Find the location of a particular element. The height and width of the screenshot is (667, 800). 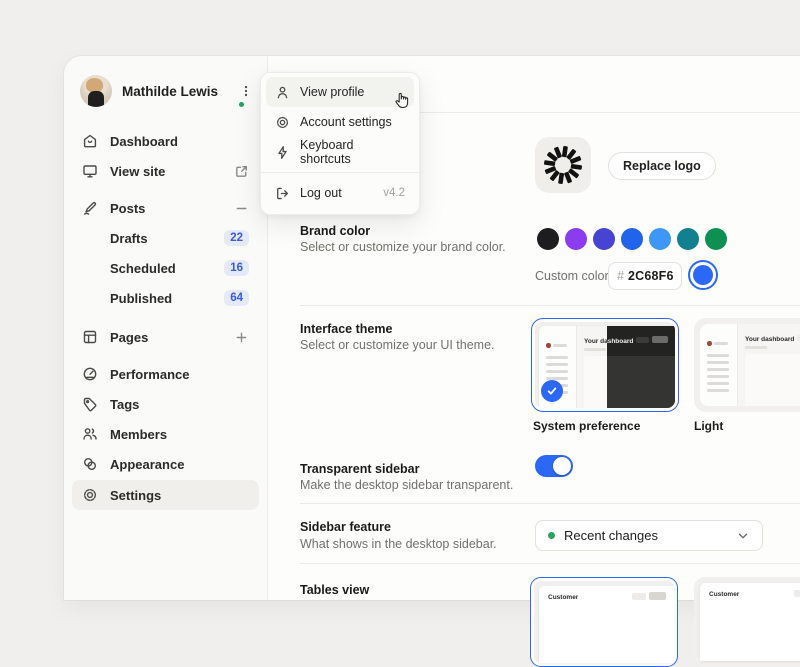

brand-color-description: Select or customize your brand color. is located at coordinates (403, 247).